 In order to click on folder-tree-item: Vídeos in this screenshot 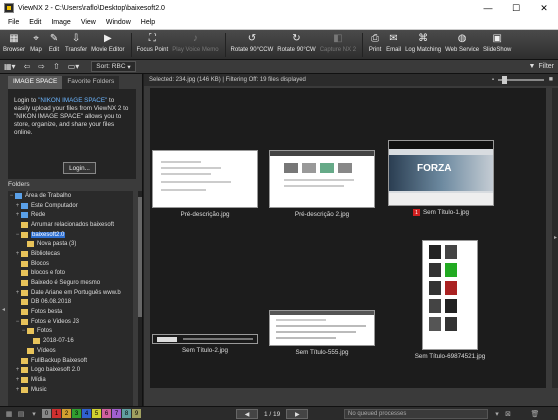, I will do `click(70, 351)`.